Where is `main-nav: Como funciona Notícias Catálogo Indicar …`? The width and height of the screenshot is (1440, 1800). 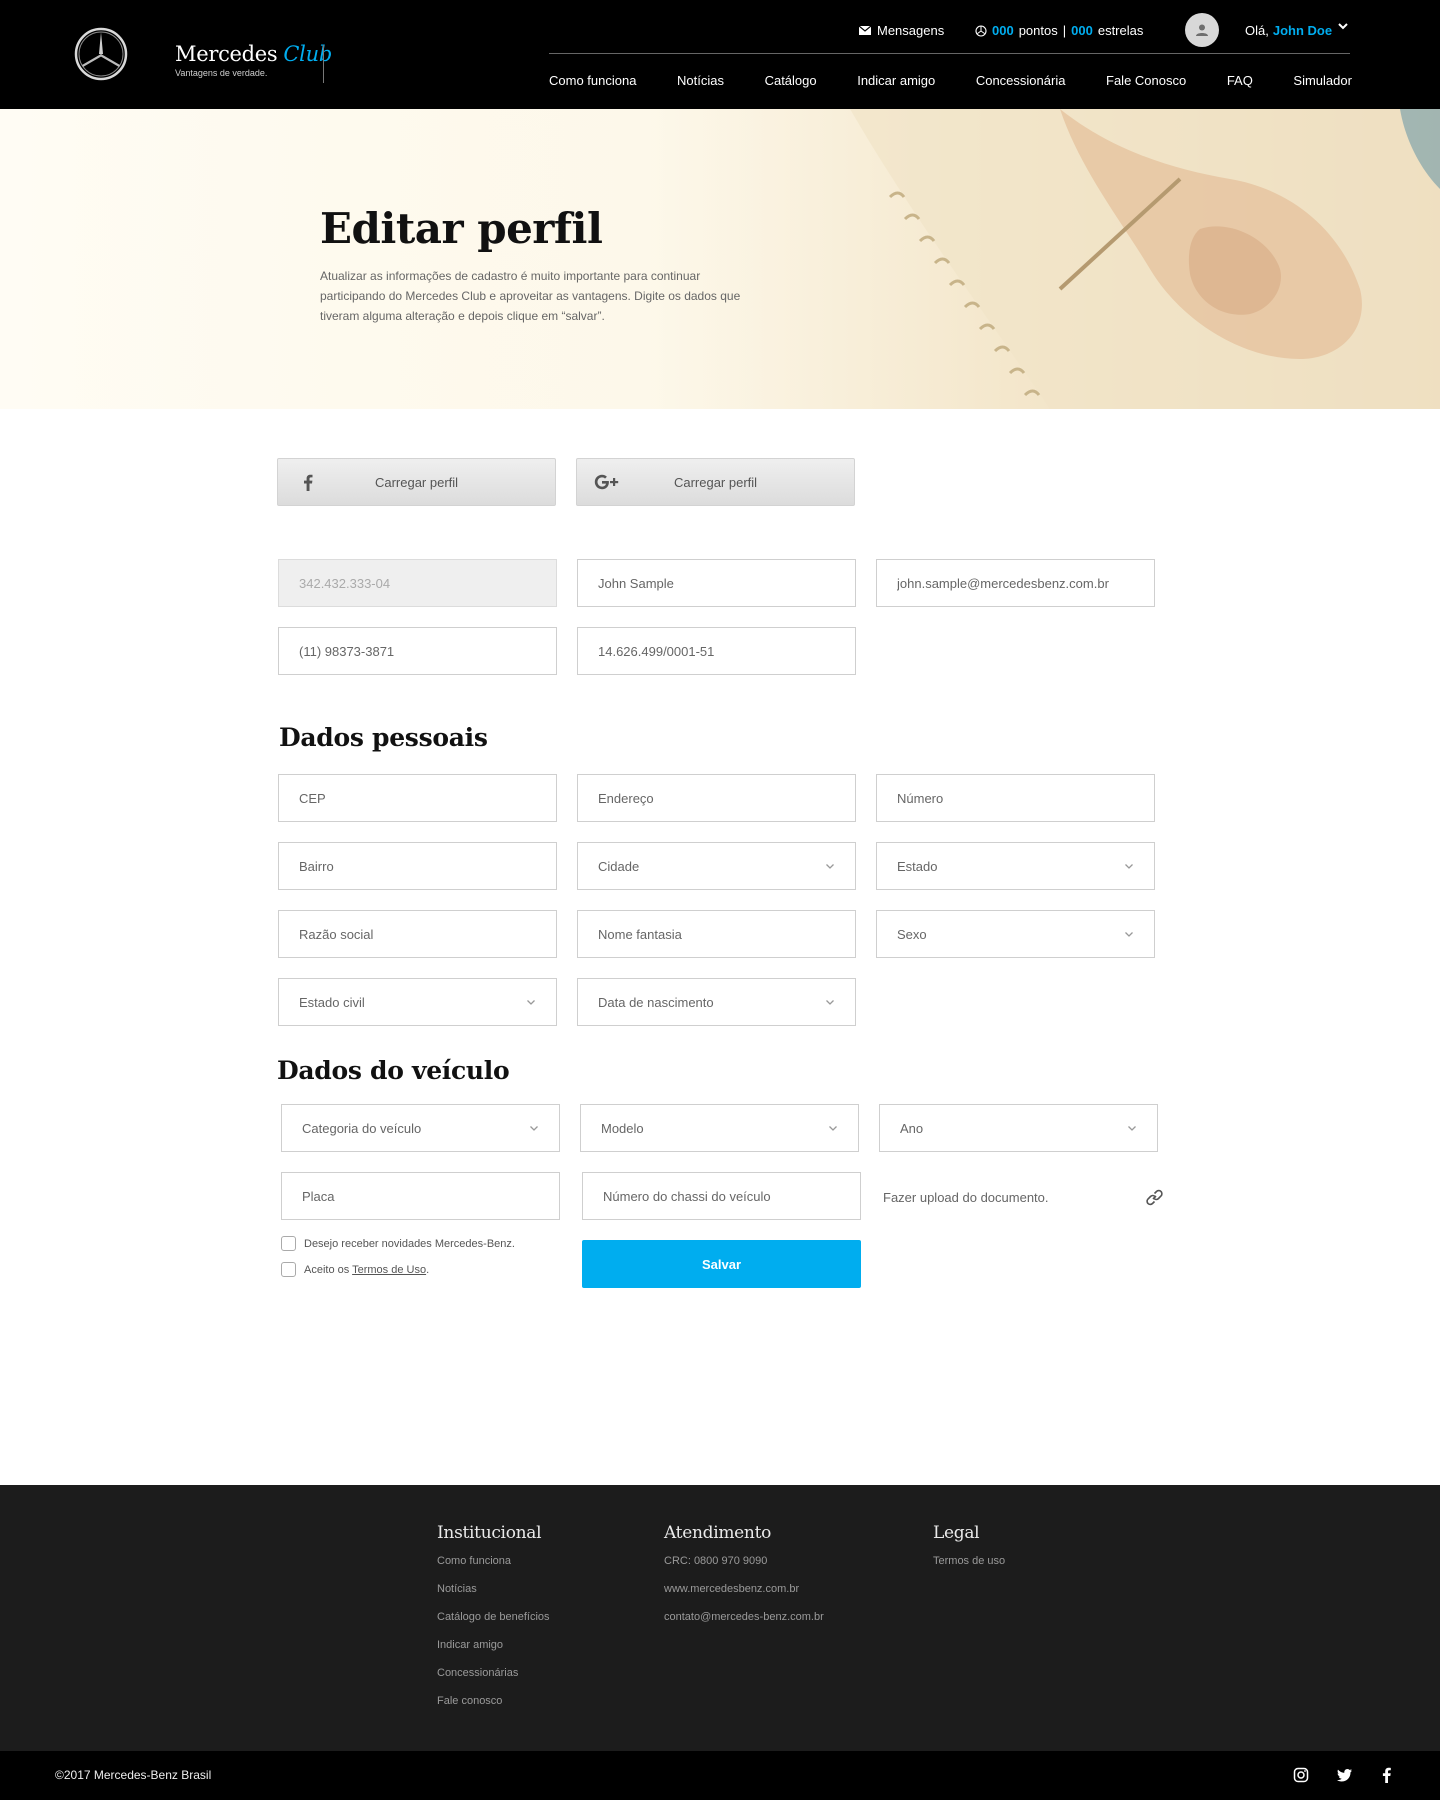 main-nav: Como funciona Notícias Catálogo Indicar … is located at coordinates (950, 80).